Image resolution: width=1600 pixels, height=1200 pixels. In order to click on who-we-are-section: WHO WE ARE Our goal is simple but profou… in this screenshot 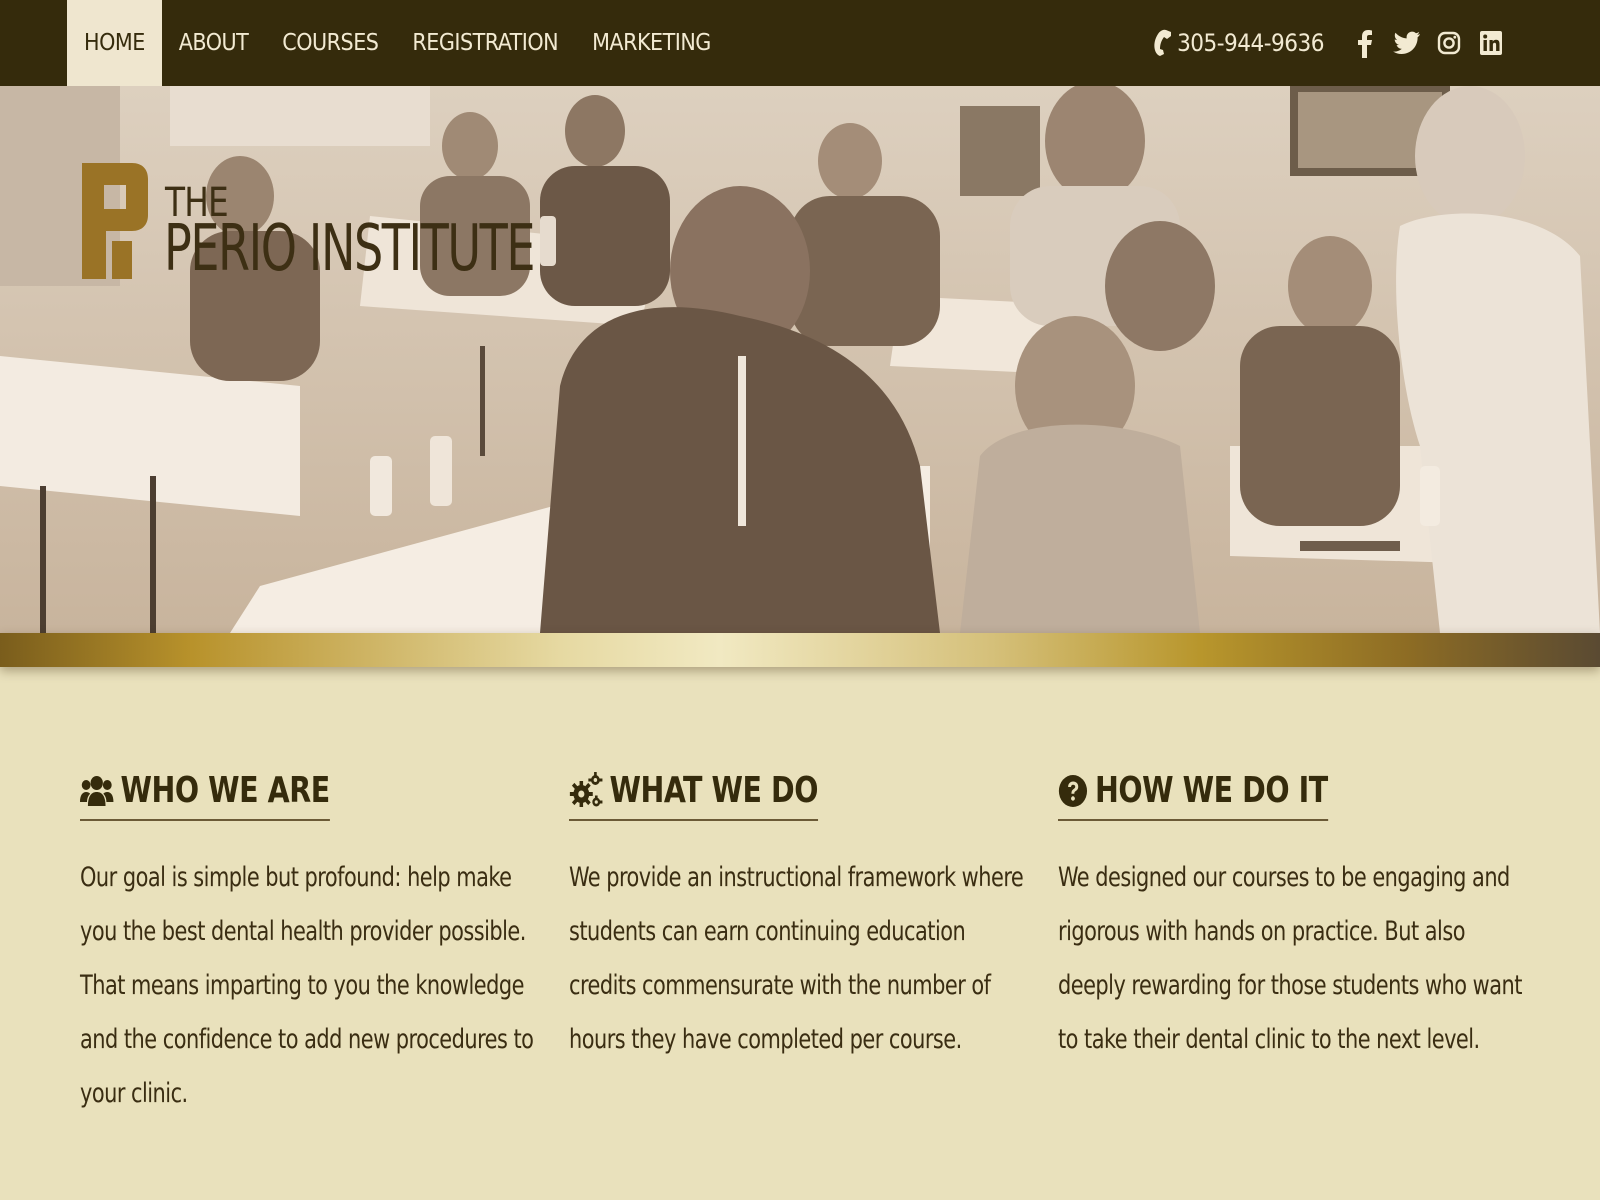, I will do `click(315, 945)`.